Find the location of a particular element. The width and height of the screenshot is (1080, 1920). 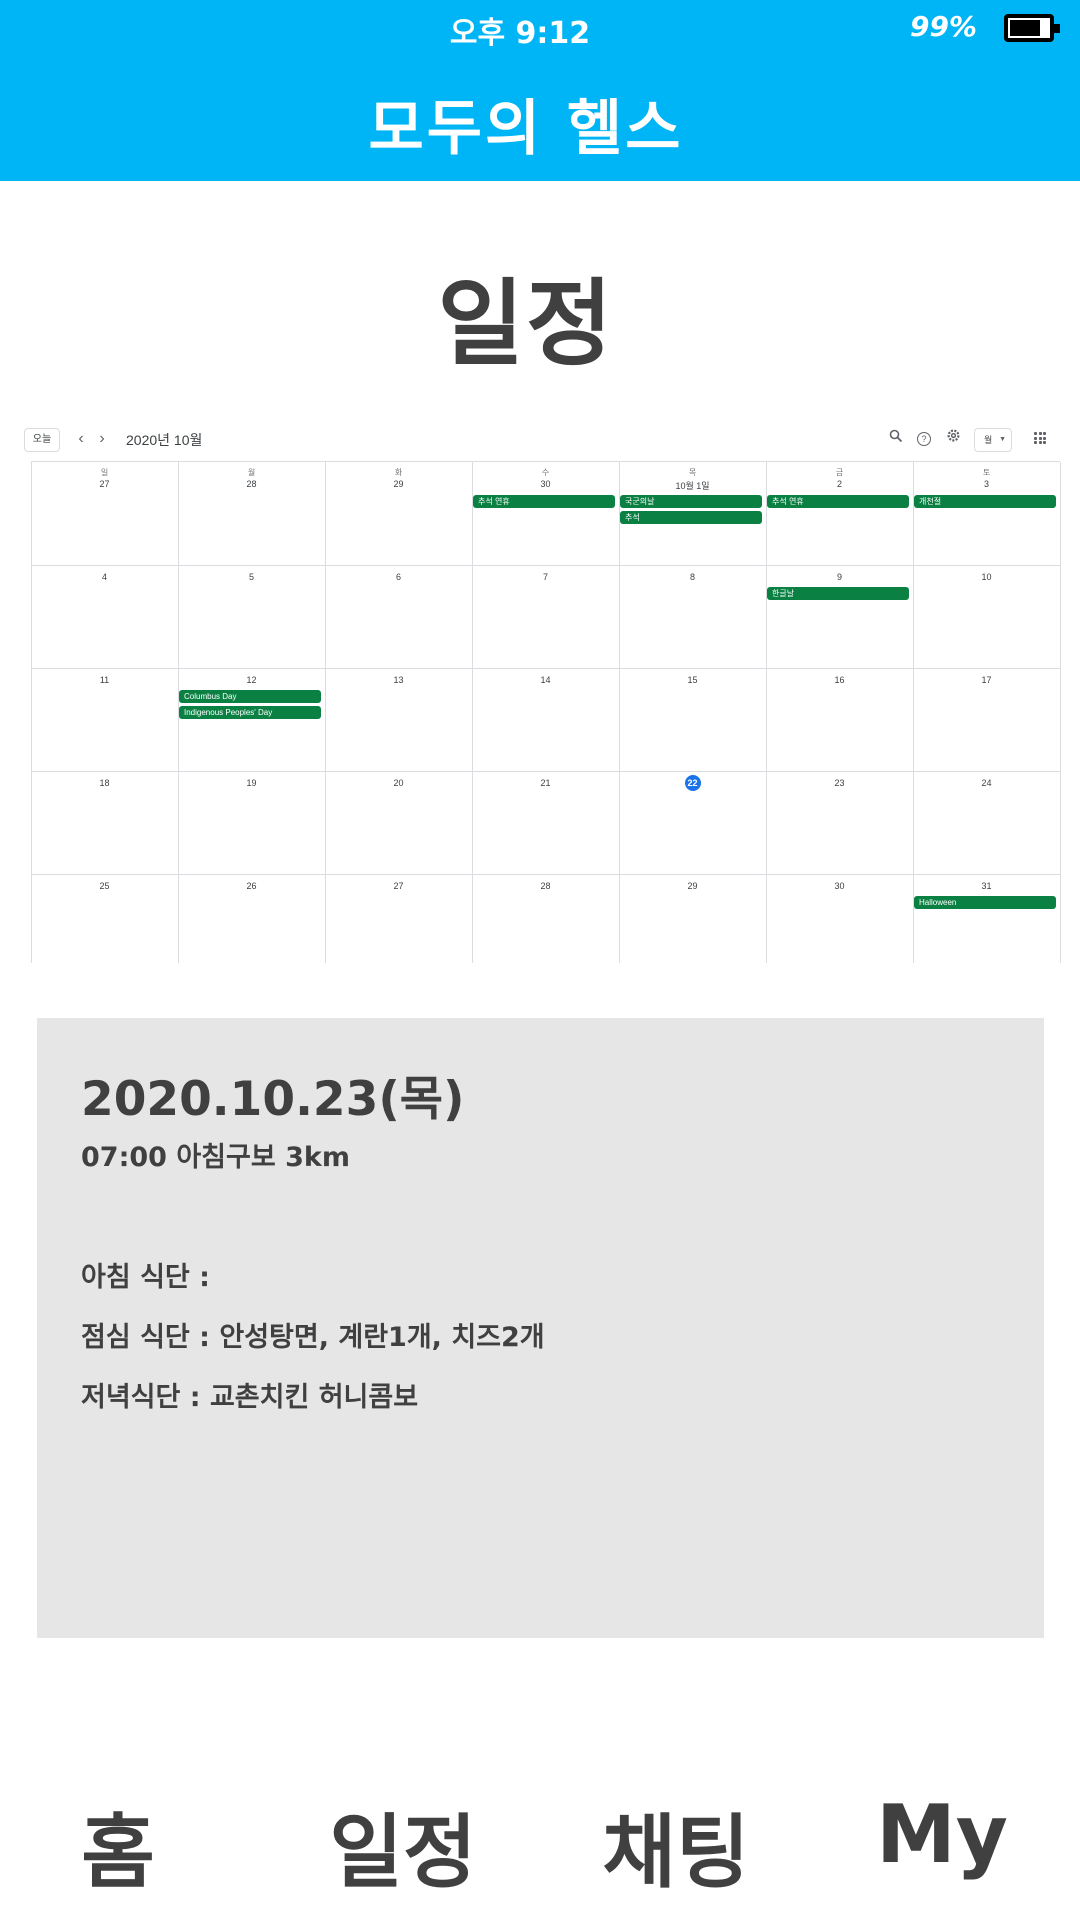

nav-my: My is located at coordinates (942, 1834).